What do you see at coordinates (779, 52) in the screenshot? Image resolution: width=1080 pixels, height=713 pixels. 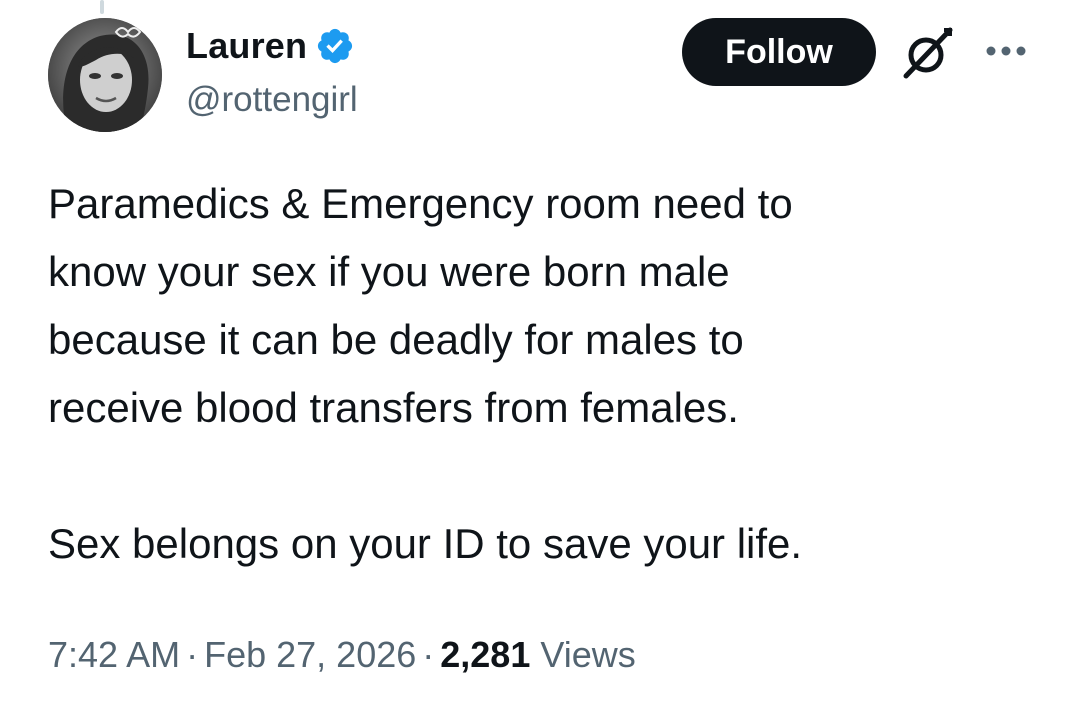 I see `follow-button: Follow` at bounding box center [779, 52].